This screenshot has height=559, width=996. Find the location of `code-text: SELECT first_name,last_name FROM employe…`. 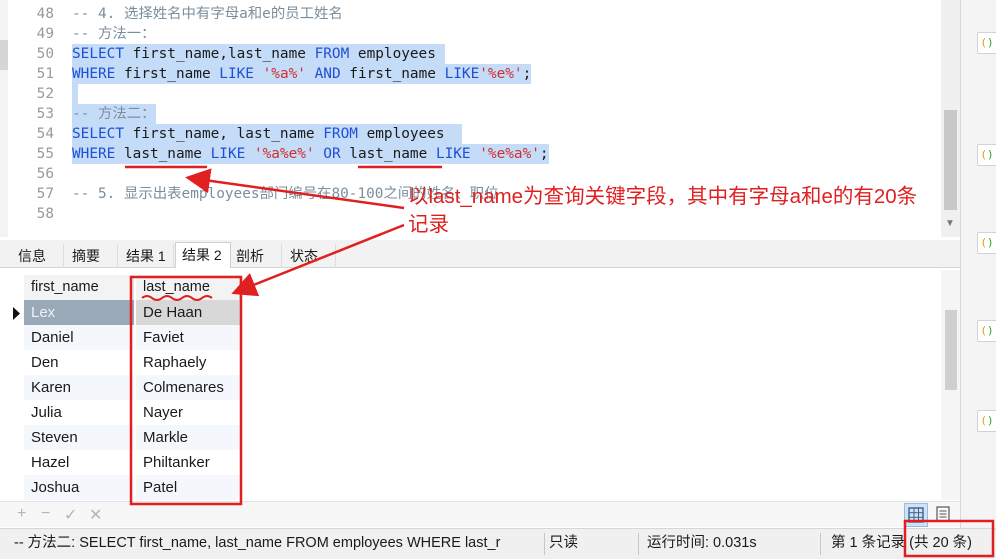

code-text: SELECT first_name,last_name FROM employe… is located at coordinates (258, 54).